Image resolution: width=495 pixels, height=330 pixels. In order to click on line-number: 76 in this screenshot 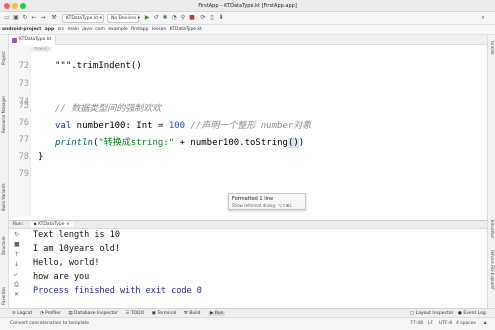, I will do `click(23, 123)`.